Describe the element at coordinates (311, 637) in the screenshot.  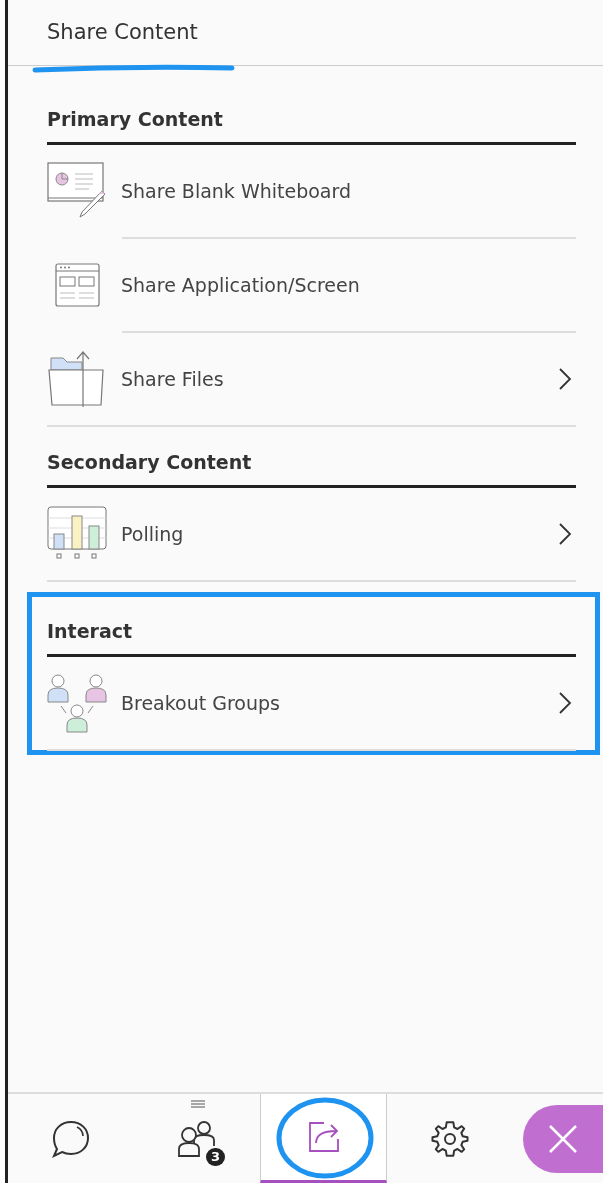
I see `section-heading: Interact` at that location.